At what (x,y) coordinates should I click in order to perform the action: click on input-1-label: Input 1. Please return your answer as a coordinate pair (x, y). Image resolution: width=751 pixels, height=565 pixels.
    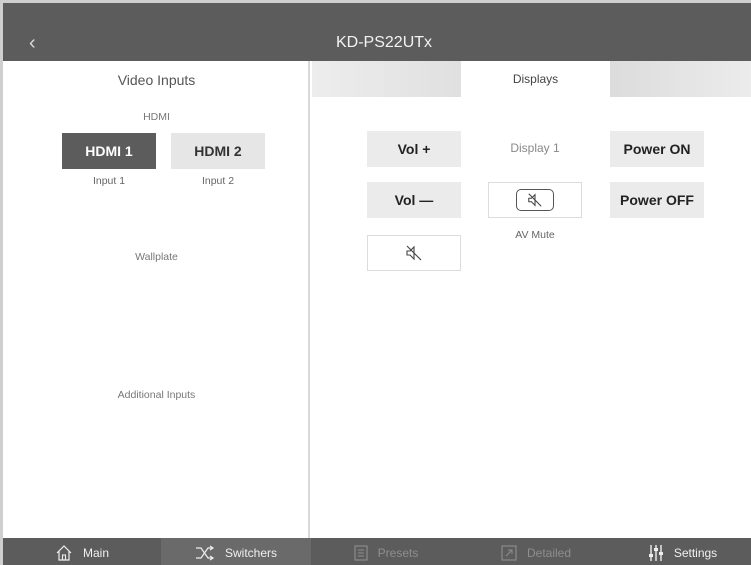
    Looking at the image, I should click on (109, 181).